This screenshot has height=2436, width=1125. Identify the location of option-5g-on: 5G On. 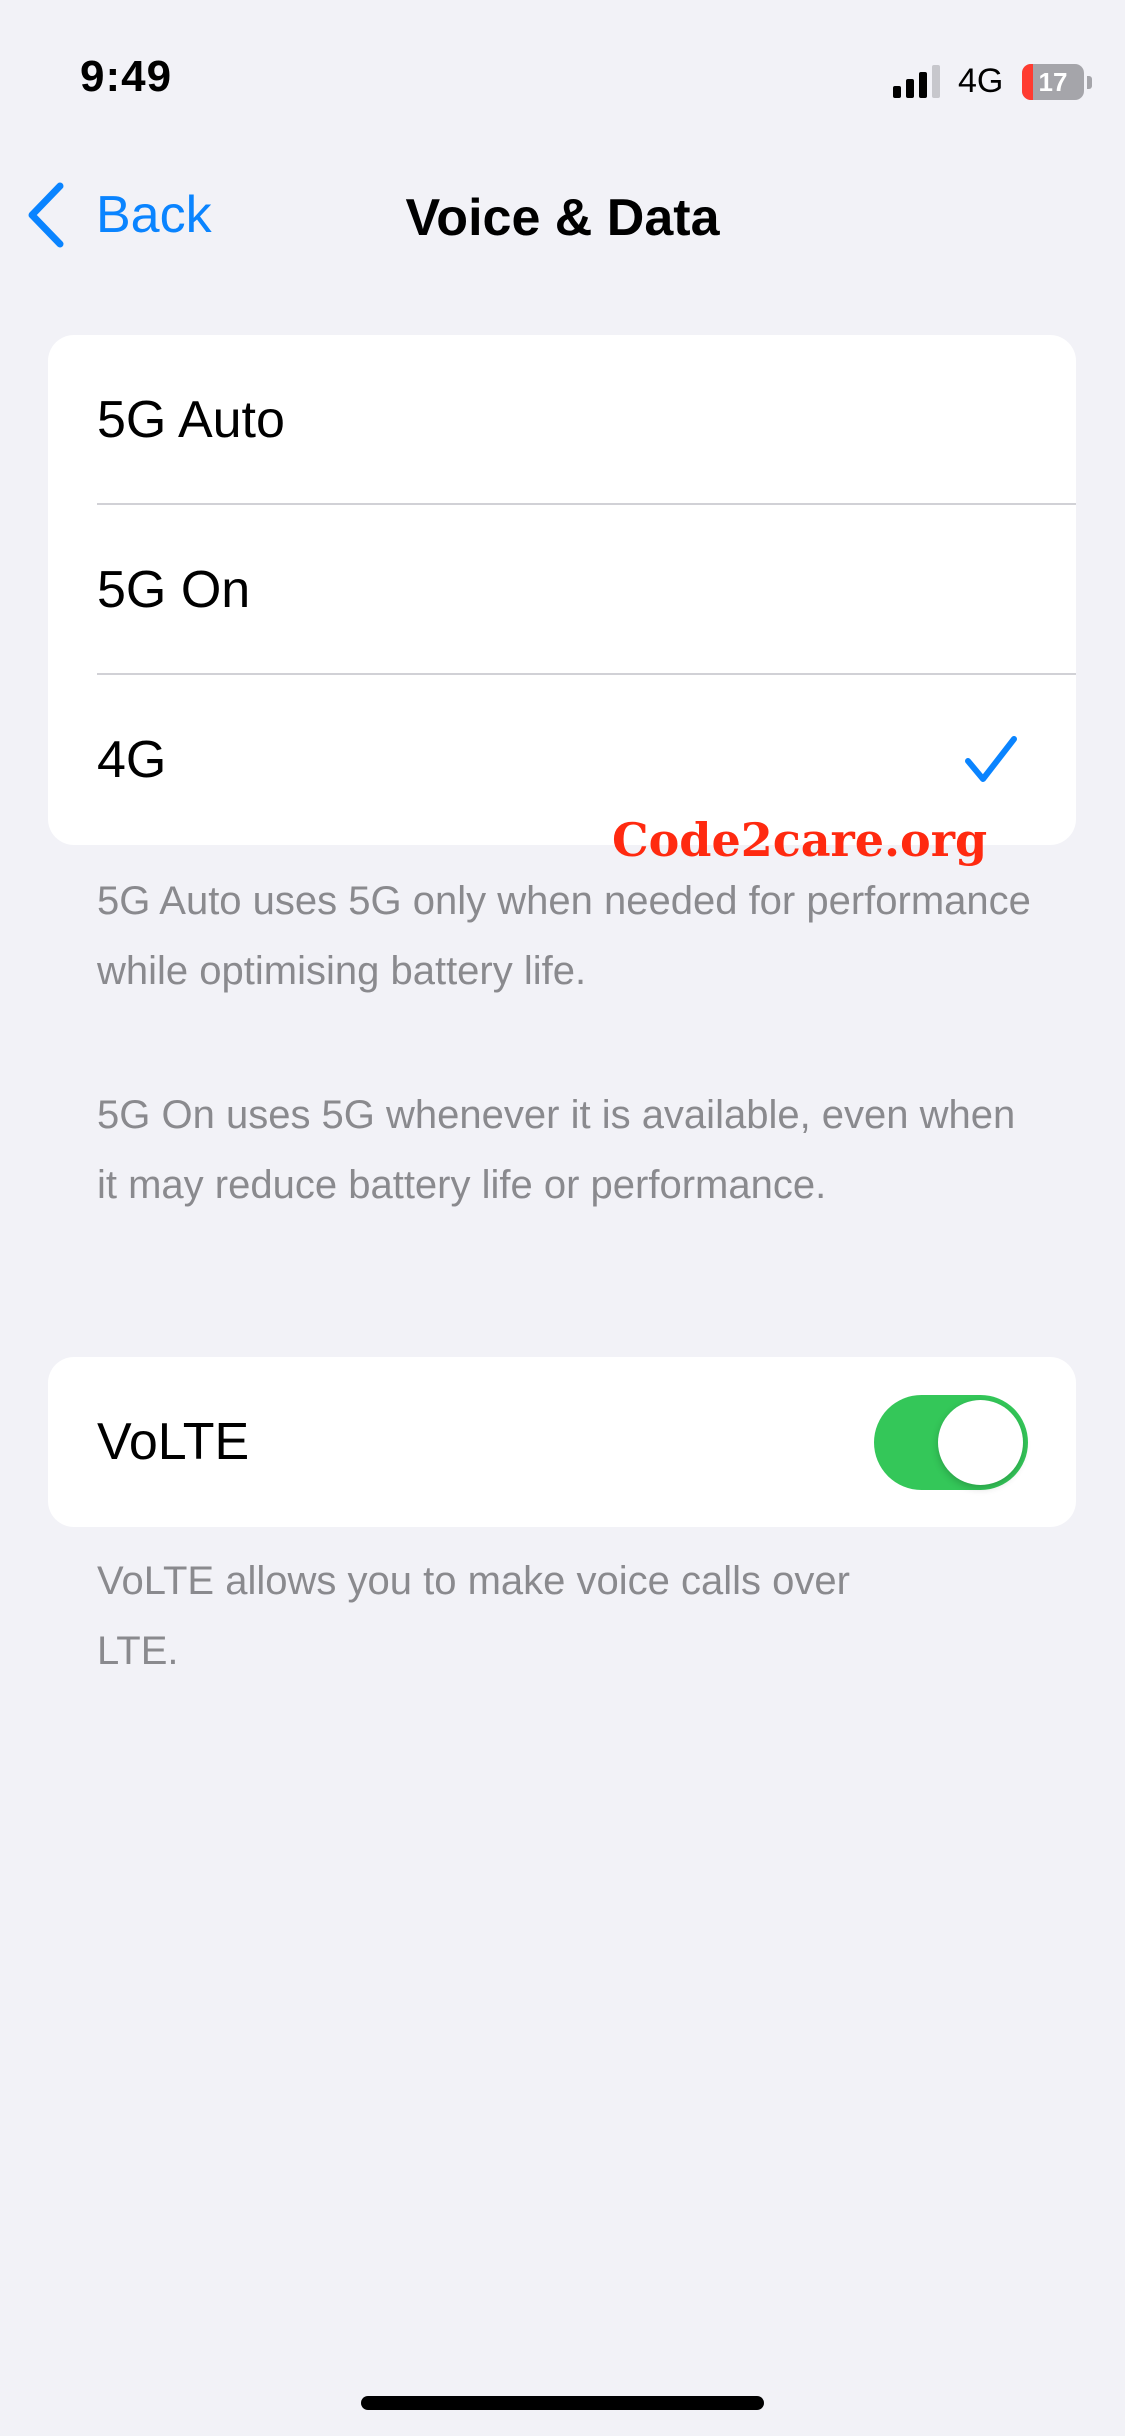
(562, 590).